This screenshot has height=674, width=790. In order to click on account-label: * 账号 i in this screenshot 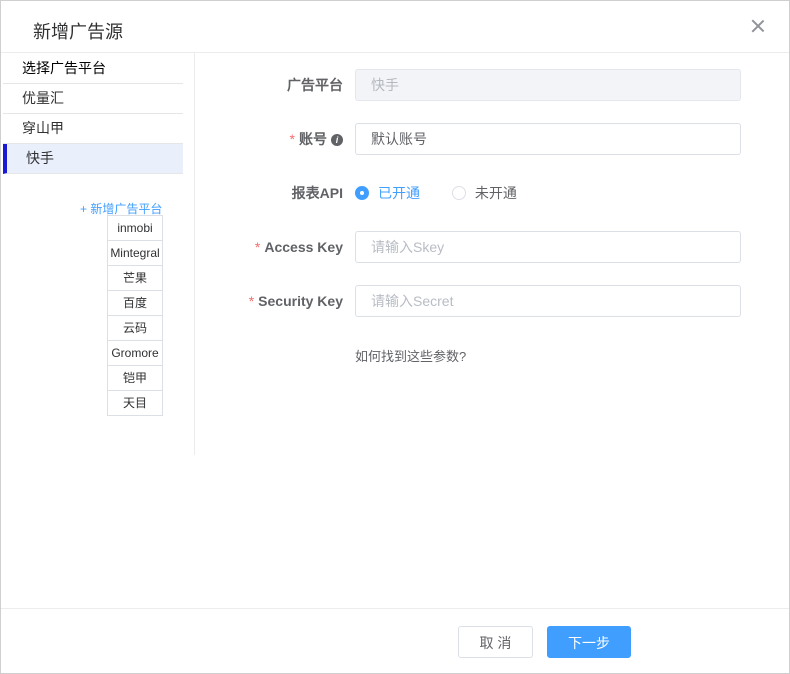, I will do `click(316, 139)`.